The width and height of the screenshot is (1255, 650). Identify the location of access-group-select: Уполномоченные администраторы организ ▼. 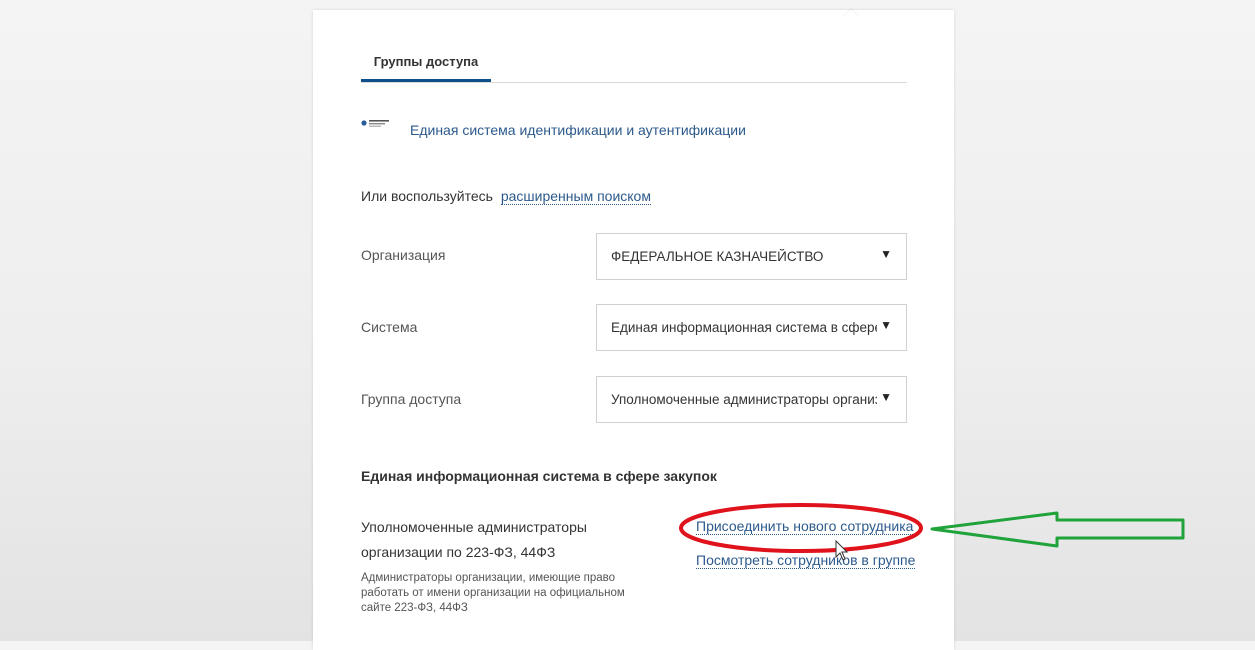
(751, 399).